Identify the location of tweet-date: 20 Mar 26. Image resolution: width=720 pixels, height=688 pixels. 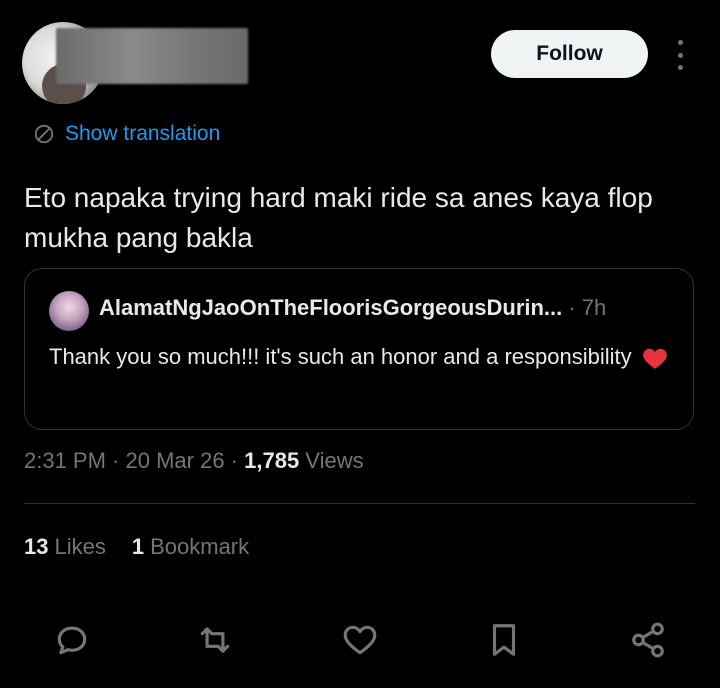
(175, 460).